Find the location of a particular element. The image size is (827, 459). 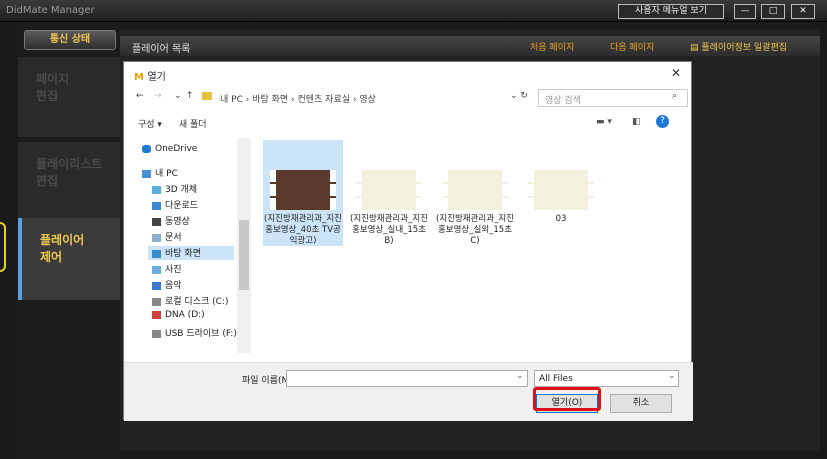

edit-info-button: ▤ 플레이어정보 일괄편집 is located at coordinates (738, 46).